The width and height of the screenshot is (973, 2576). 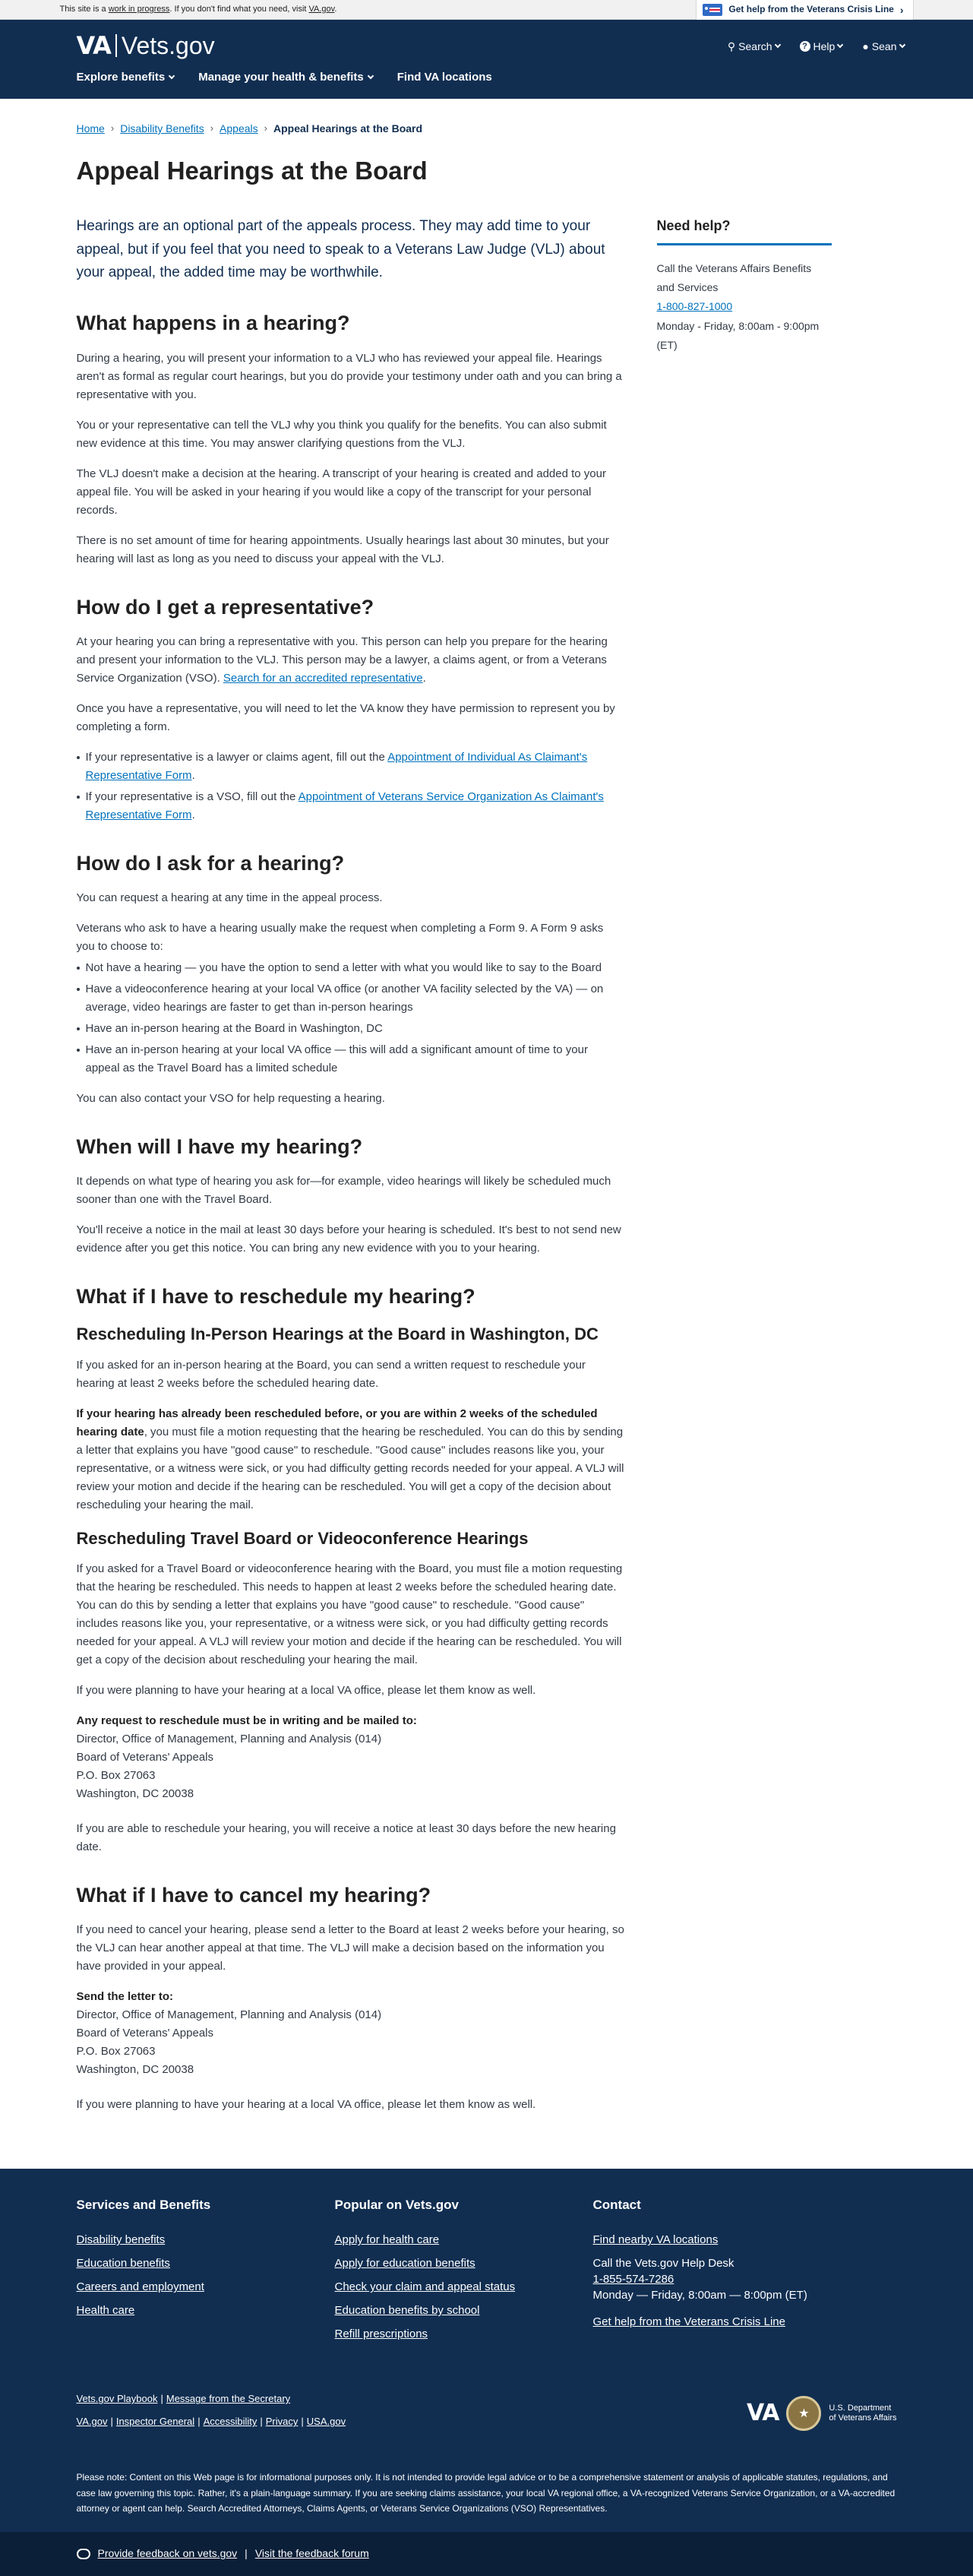 I want to click on logo-site: Vets.gov, so click(x=168, y=45).